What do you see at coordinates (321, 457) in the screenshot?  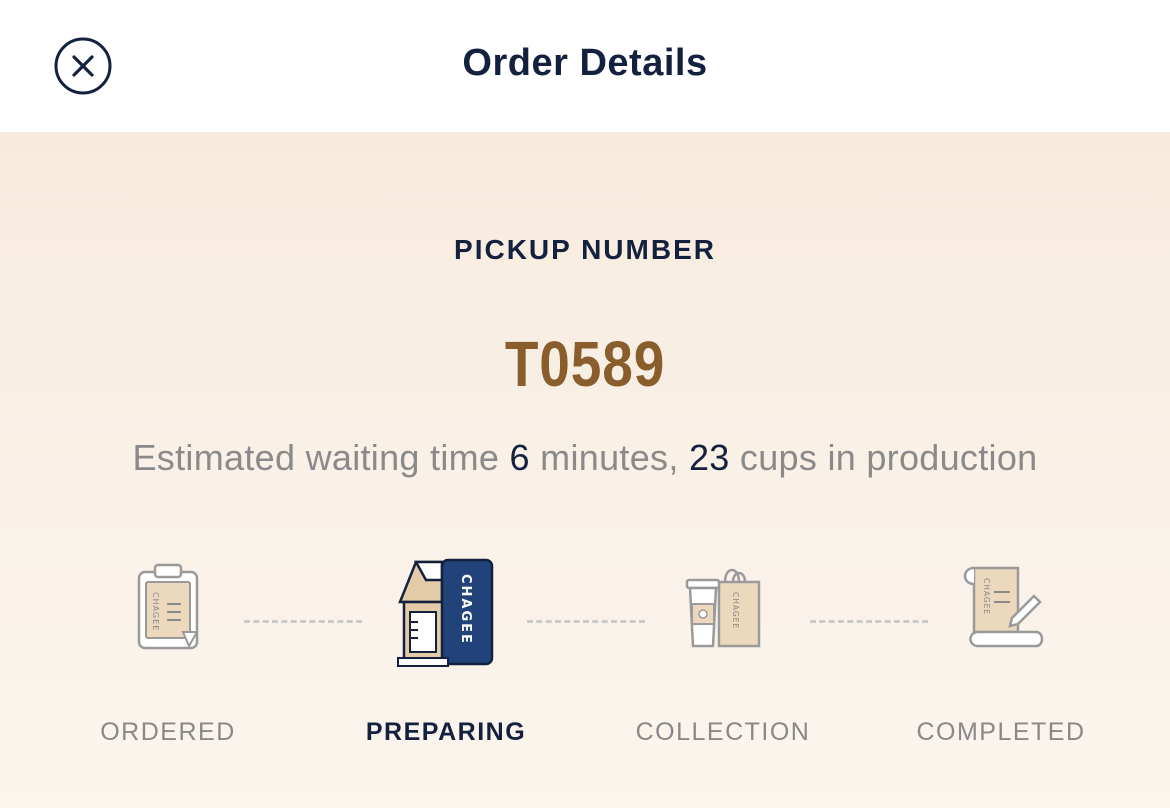 I see `waiting-prefix: Estimated waiting time` at bounding box center [321, 457].